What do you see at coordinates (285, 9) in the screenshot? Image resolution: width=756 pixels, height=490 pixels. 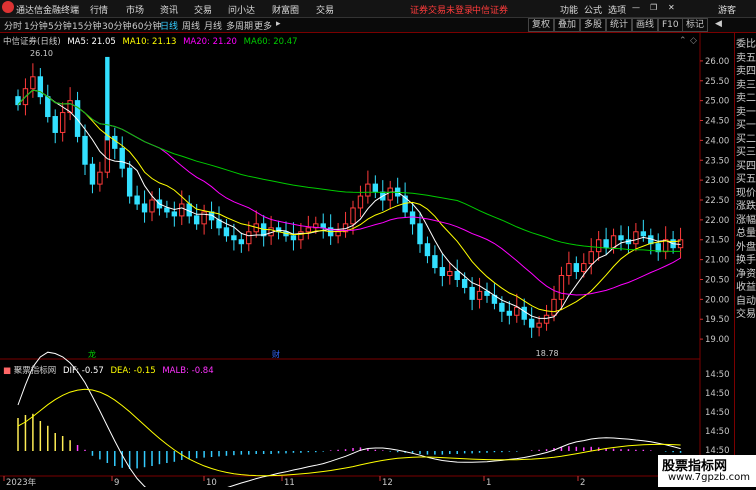 I see `menu-item-wealth: 财富圈` at bounding box center [285, 9].